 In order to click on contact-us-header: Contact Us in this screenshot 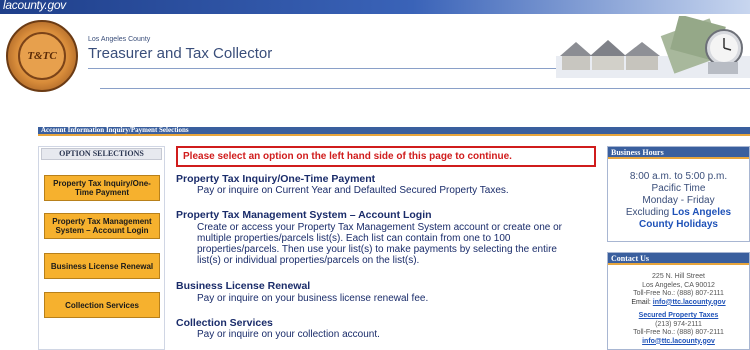, I will do `click(678, 259)`.